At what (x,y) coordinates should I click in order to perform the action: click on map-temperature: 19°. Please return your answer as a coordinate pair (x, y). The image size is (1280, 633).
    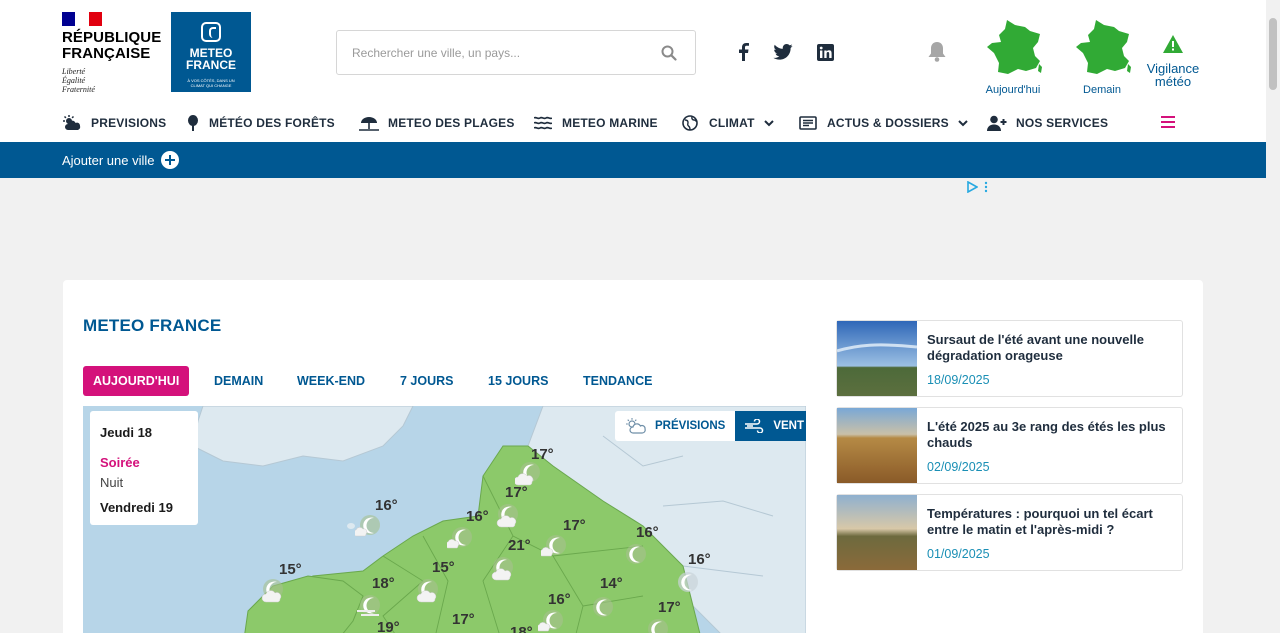
    Looking at the image, I should click on (388, 626).